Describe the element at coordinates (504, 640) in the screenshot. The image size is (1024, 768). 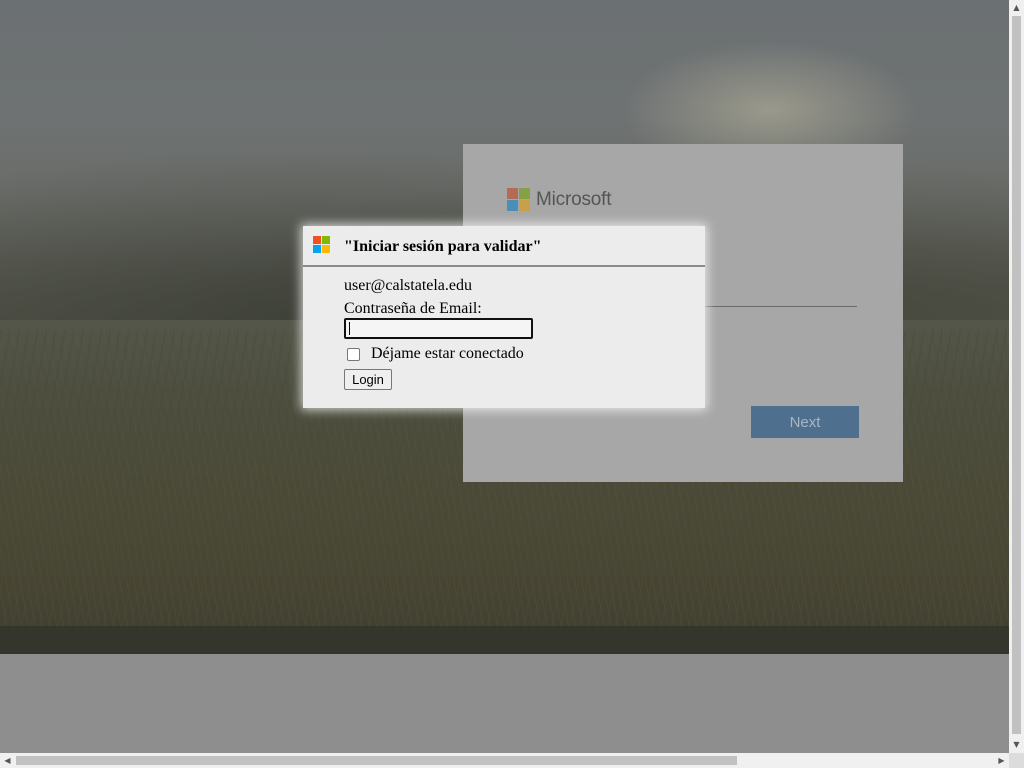
I see `background-footer-band` at that location.